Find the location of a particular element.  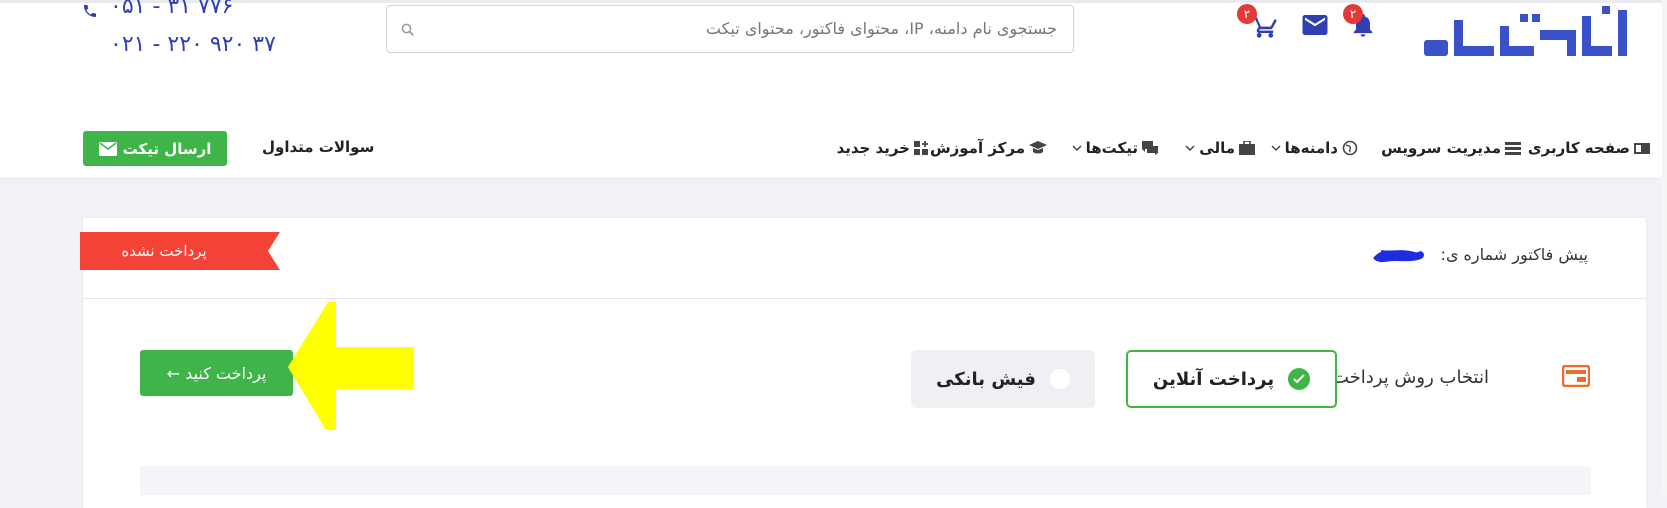

payment-option-label: پرداخت آنلاین is located at coordinates (1213, 379).